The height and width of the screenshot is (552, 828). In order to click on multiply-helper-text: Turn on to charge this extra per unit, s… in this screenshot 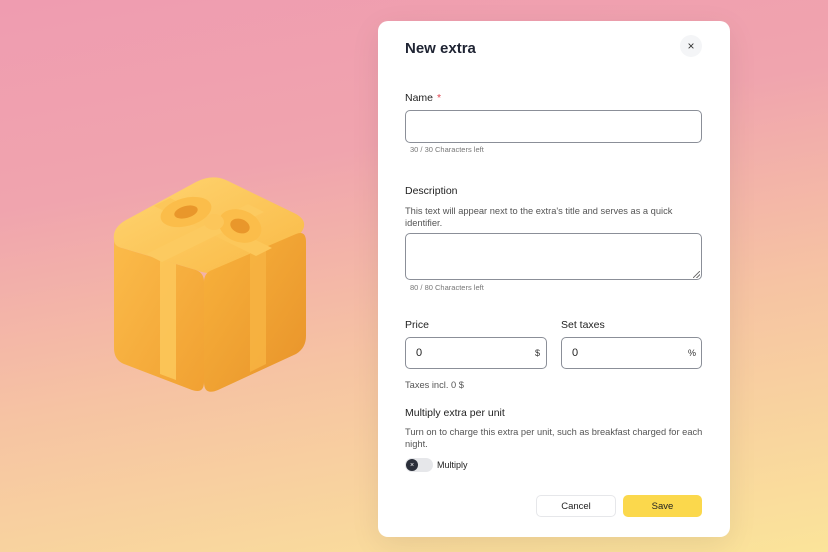, I will do `click(554, 438)`.